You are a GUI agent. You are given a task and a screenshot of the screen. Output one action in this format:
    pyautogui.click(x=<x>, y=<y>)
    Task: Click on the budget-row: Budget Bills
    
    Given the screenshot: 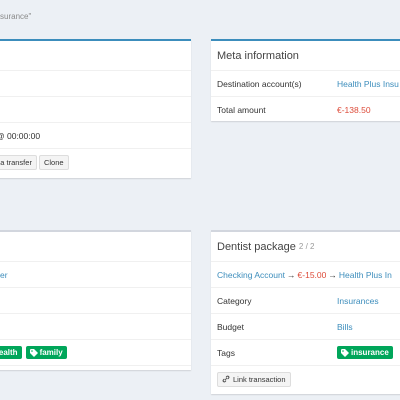 What is the action you would take?
    pyautogui.click(x=305, y=327)
    